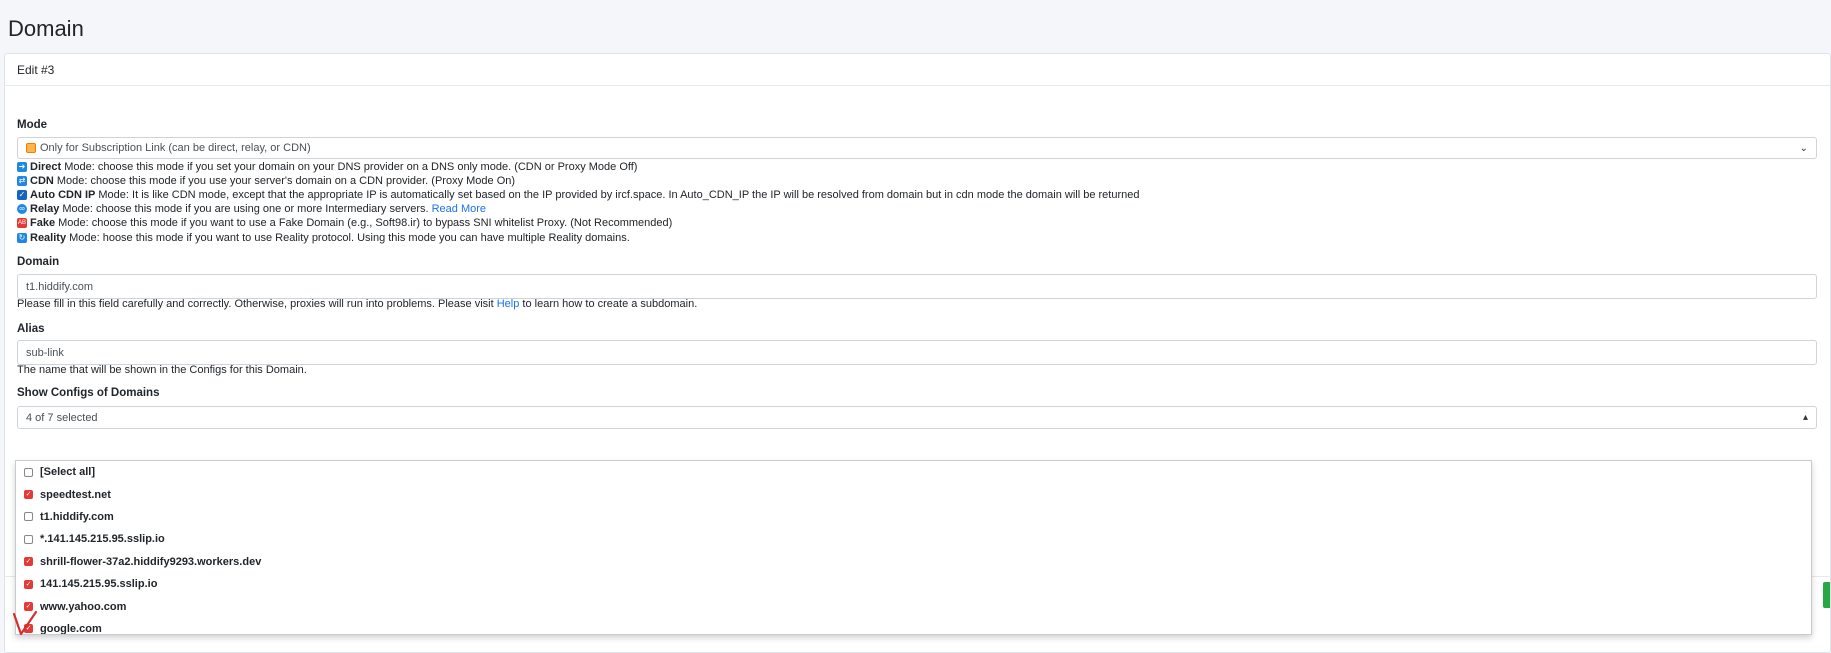 The height and width of the screenshot is (653, 1831). I want to click on mode-name: Relay, so click(45, 209).